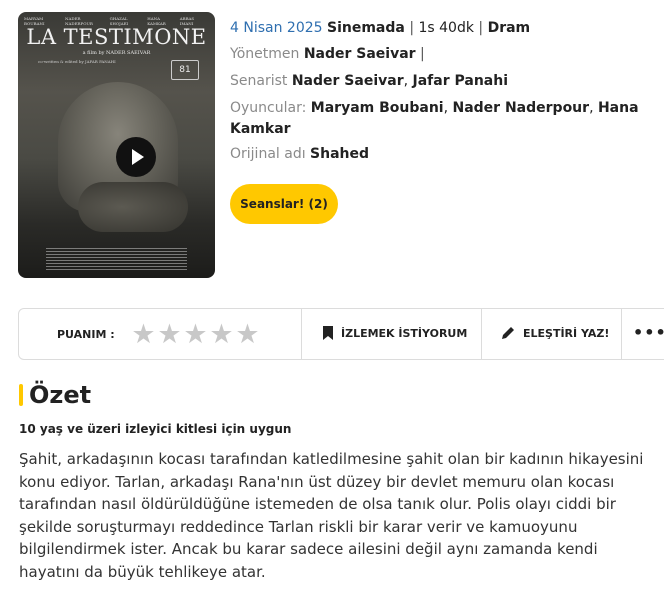  Describe the element at coordinates (265, 54) in the screenshot. I see `director-label: Yönetmen` at that location.